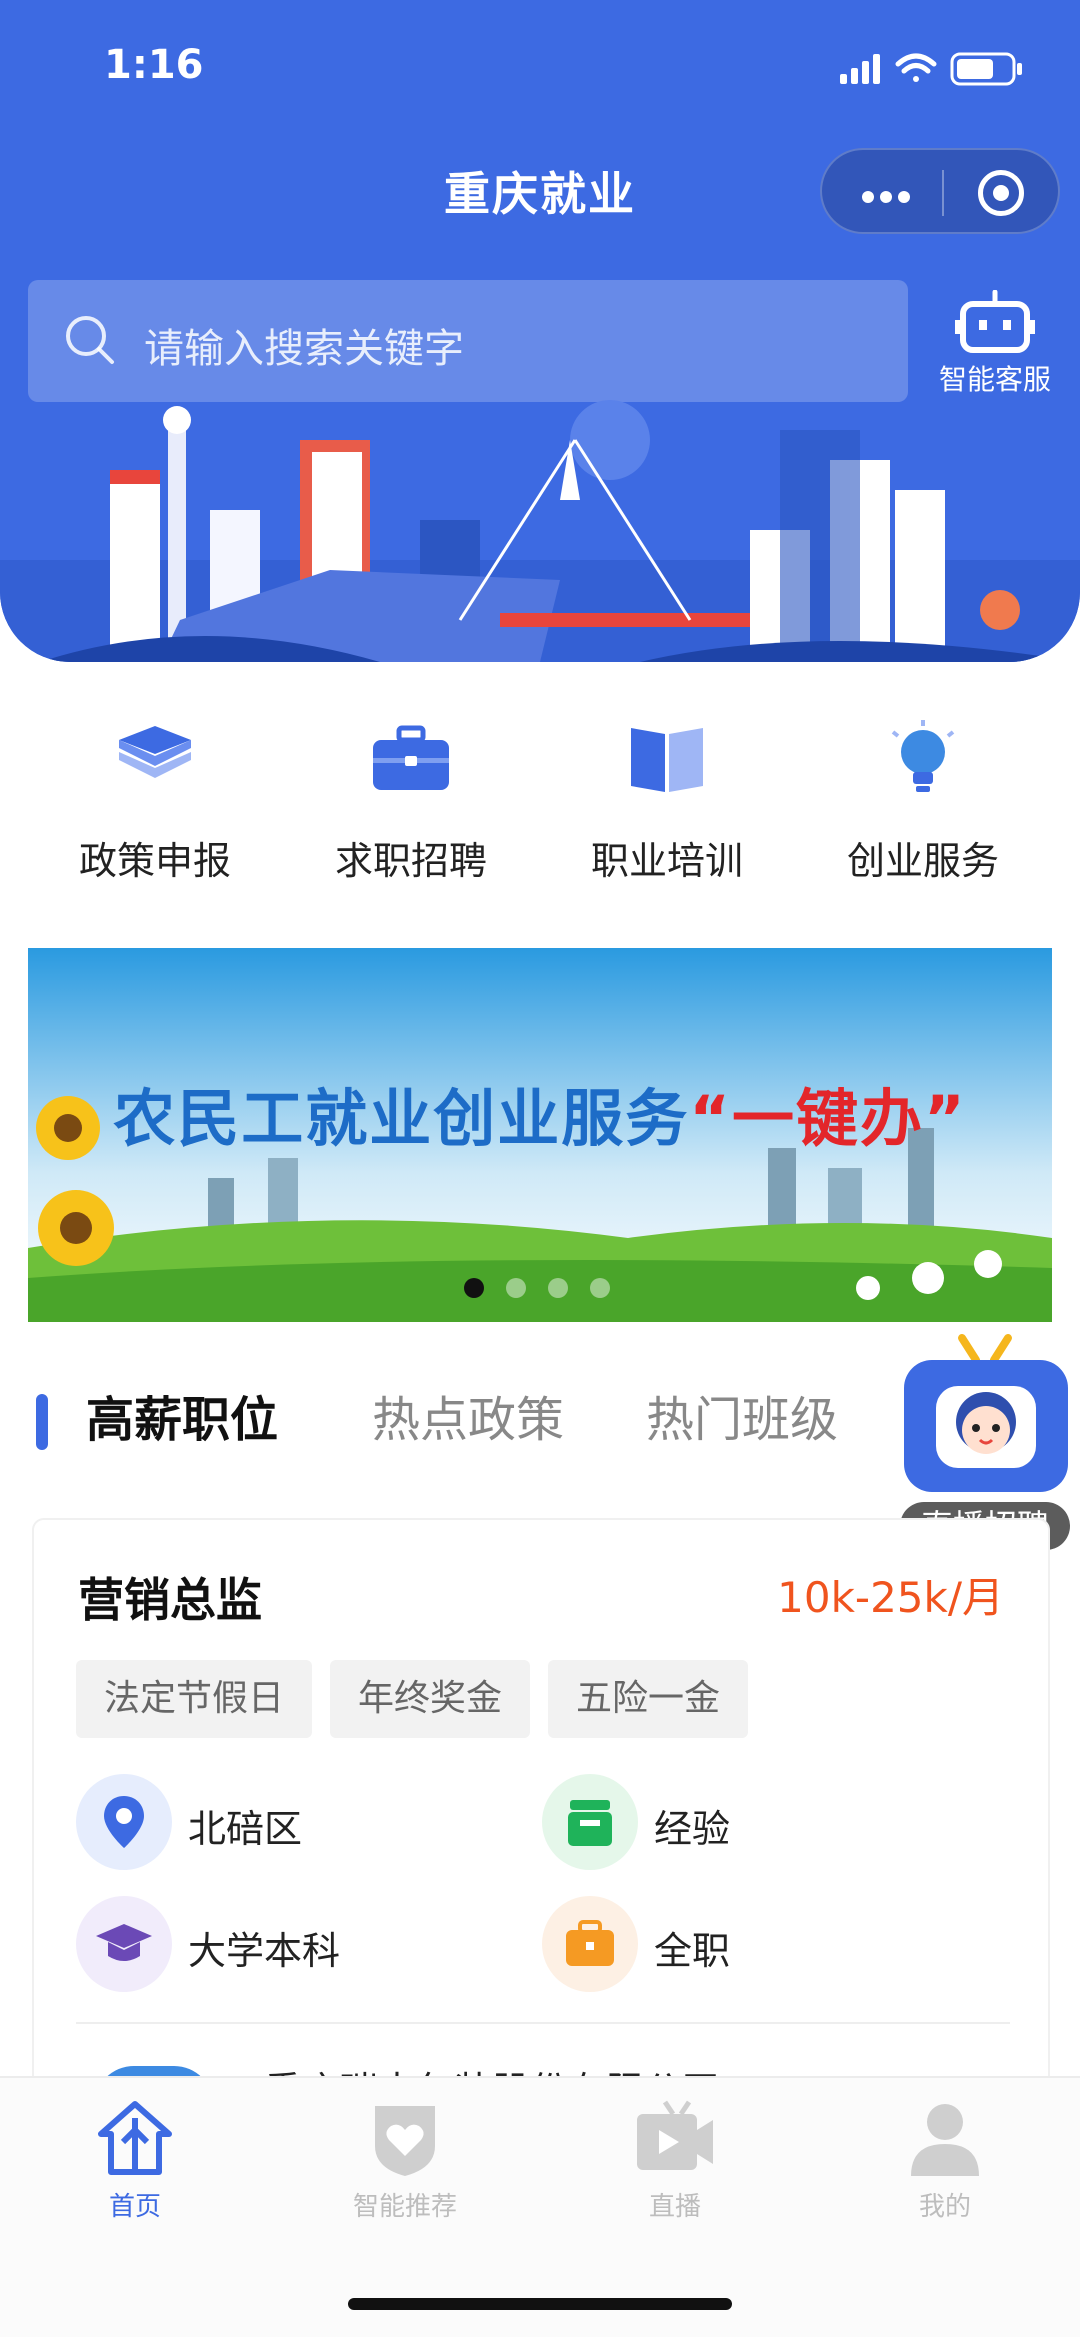 The width and height of the screenshot is (1080, 2337). I want to click on menu-label: 政策申报, so click(154, 861).